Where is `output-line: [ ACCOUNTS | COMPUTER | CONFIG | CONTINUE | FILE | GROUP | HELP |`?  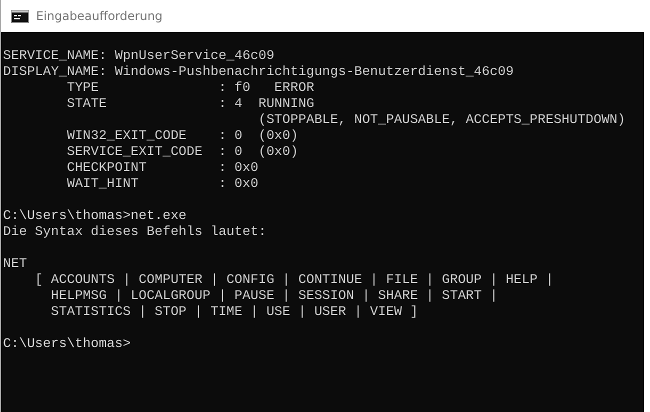 output-line: [ ACCOUNTS | COMPUTER | CONFIG | CONTINUE | FILE | GROUP | HELP | is located at coordinates (294, 280).